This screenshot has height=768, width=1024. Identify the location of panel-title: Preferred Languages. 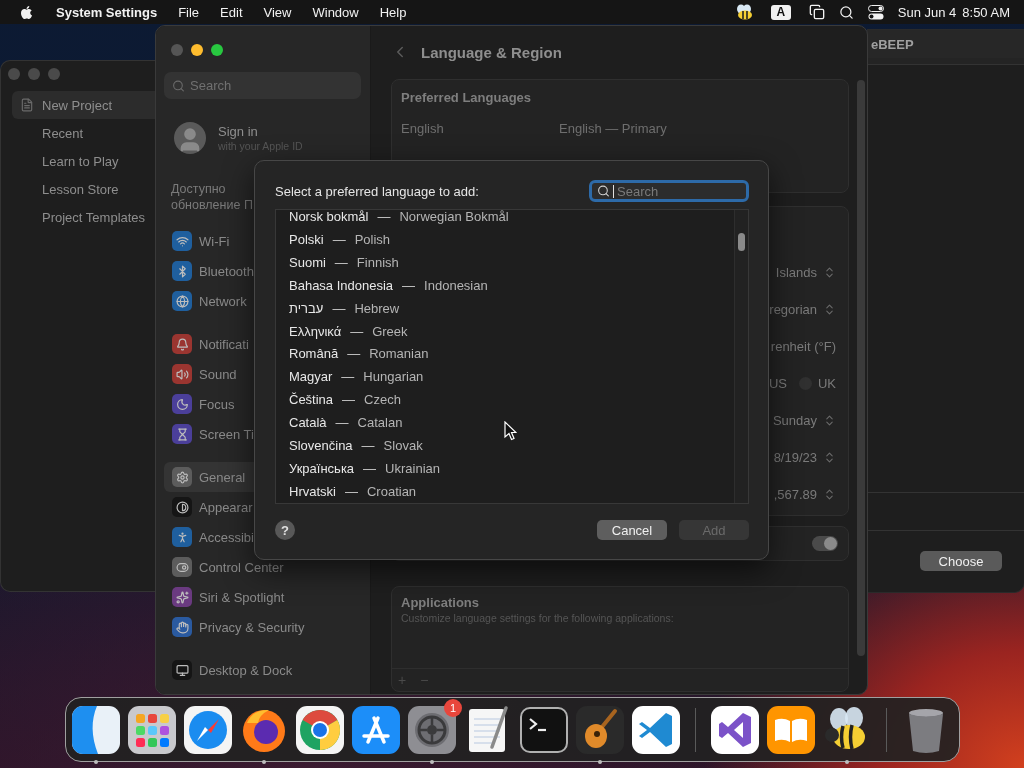
(467, 97).